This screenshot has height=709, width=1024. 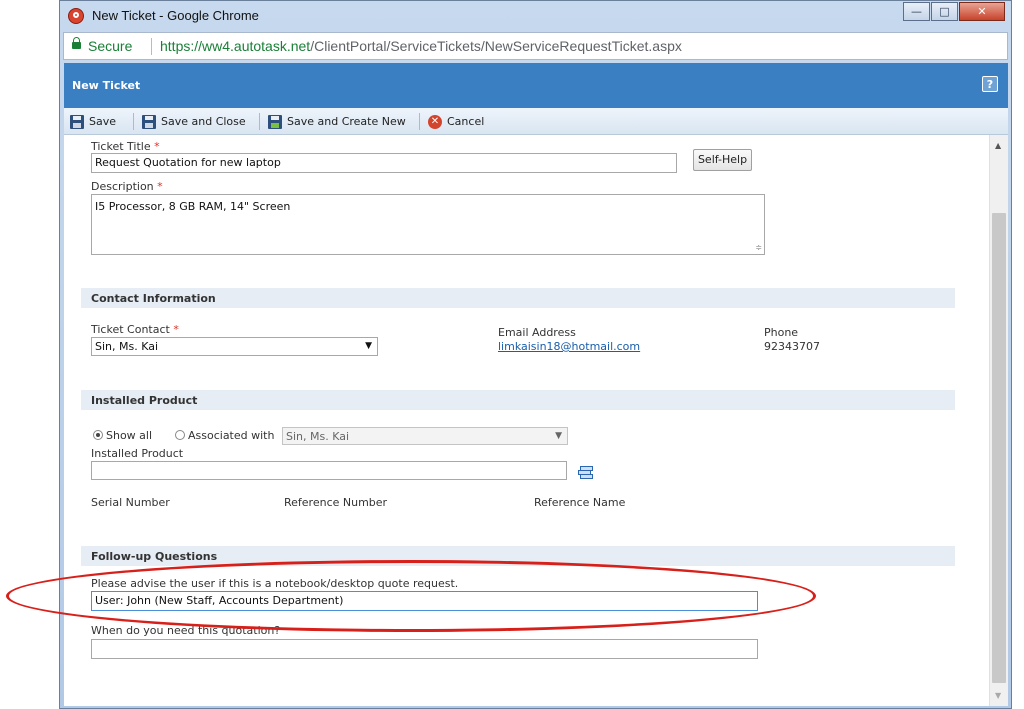 I want to click on phone-value: 92343707, so click(x=792, y=346).